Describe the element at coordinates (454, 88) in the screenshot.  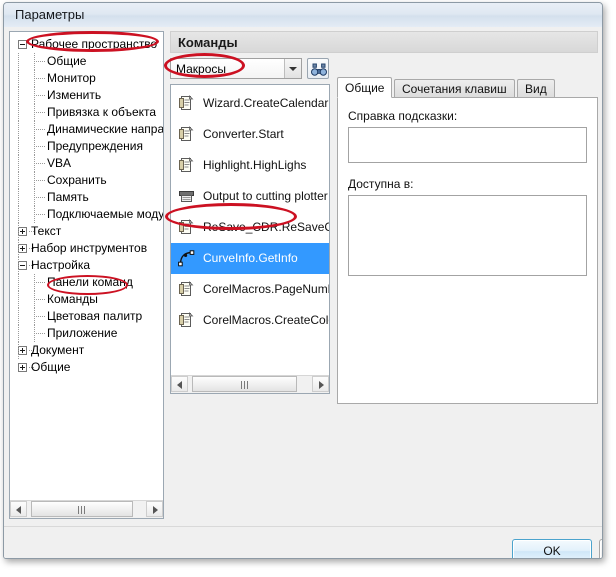
I see `tab-1: Сочетания клавиш` at that location.